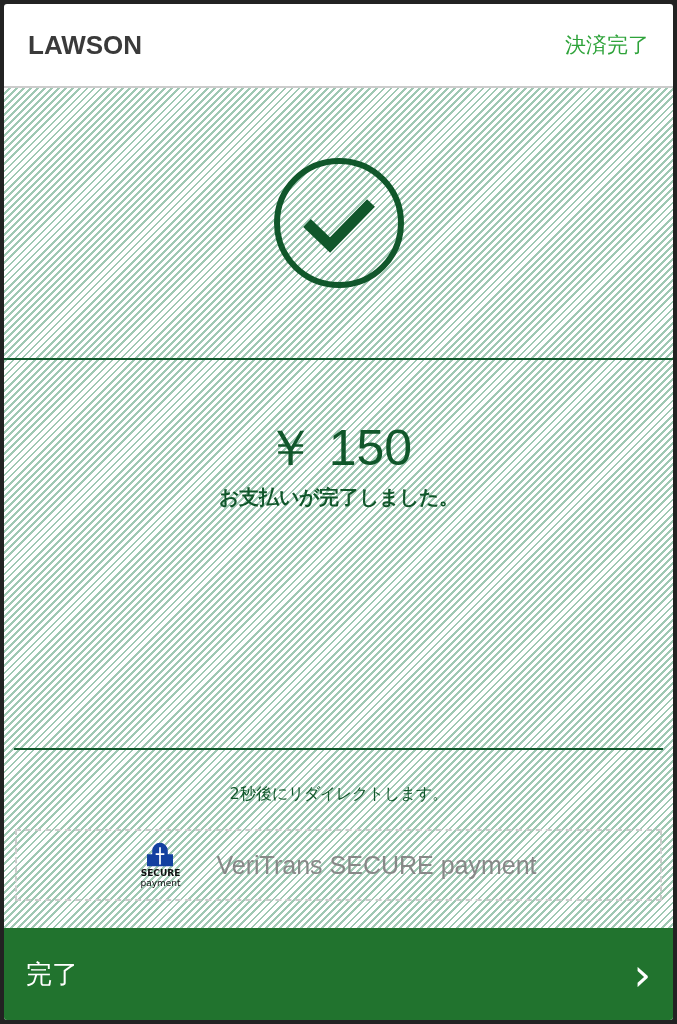  I want to click on redirect-note: 2秒後にリダイレクトします。, so click(338, 794).